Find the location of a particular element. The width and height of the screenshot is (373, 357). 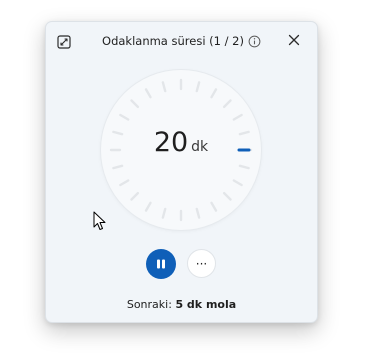

title-bar: Odaklanma süresi (1 / 2) is located at coordinates (181, 41).